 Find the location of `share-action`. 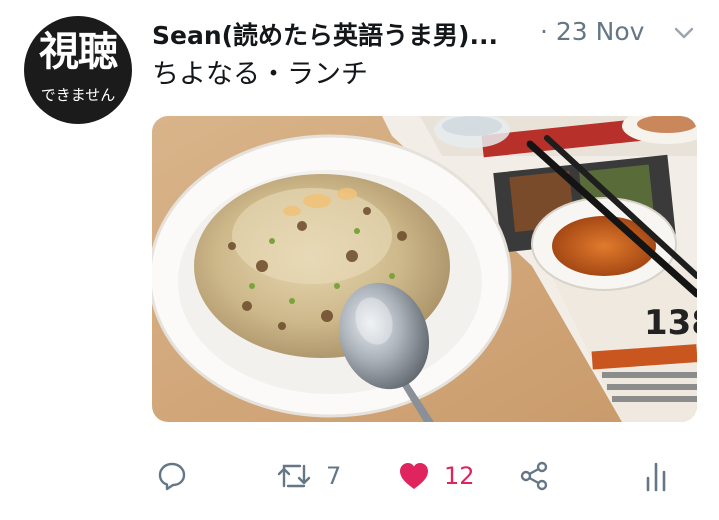

share-action is located at coordinates (534, 476).